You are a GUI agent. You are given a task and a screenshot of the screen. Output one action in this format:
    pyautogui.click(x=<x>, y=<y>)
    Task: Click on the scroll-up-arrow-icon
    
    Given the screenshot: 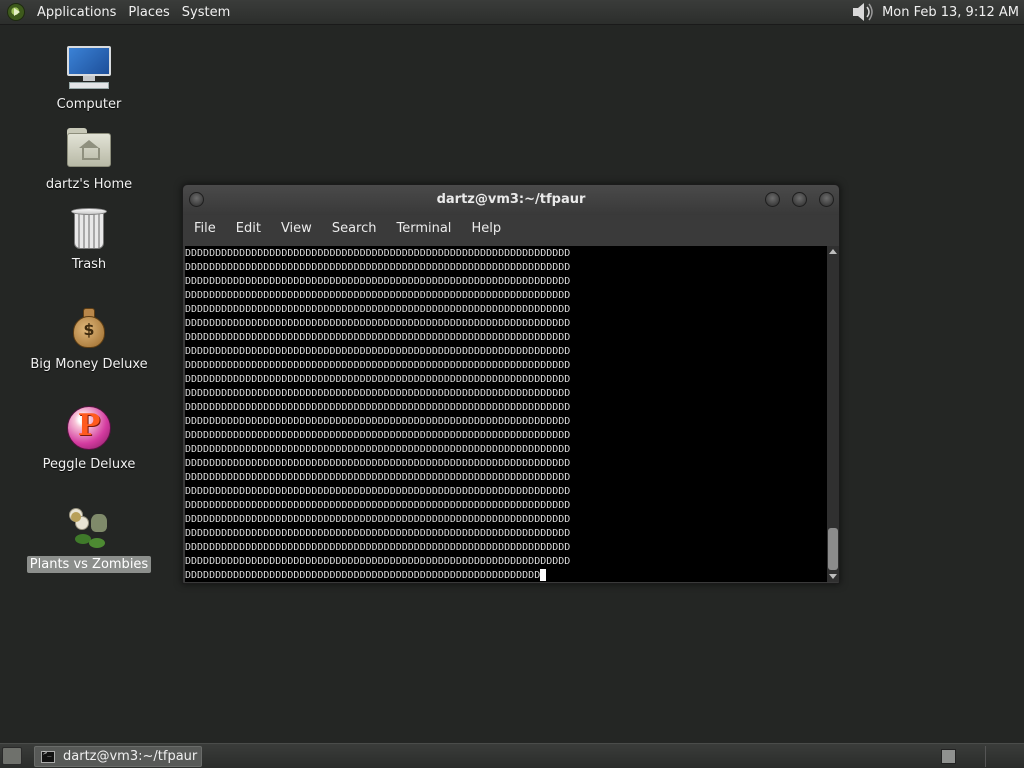 What is the action you would take?
    pyautogui.click(x=833, y=251)
    